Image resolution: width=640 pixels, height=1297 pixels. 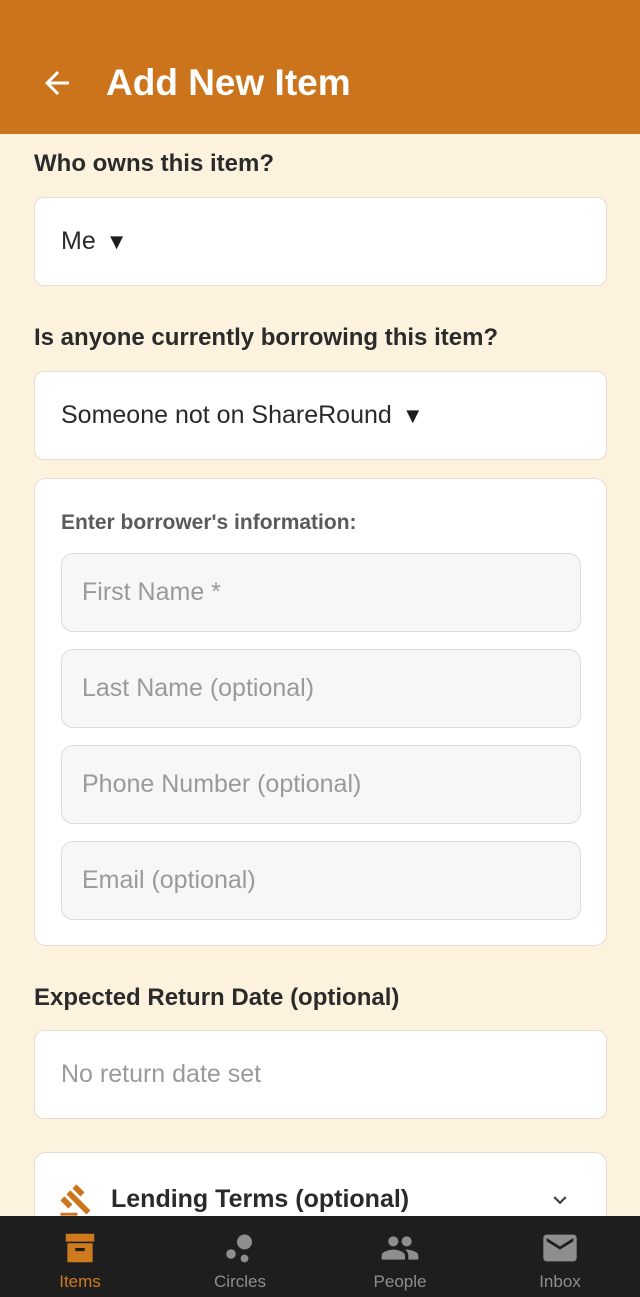 What do you see at coordinates (75, 1200) in the screenshot?
I see `gavel-icon` at bounding box center [75, 1200].